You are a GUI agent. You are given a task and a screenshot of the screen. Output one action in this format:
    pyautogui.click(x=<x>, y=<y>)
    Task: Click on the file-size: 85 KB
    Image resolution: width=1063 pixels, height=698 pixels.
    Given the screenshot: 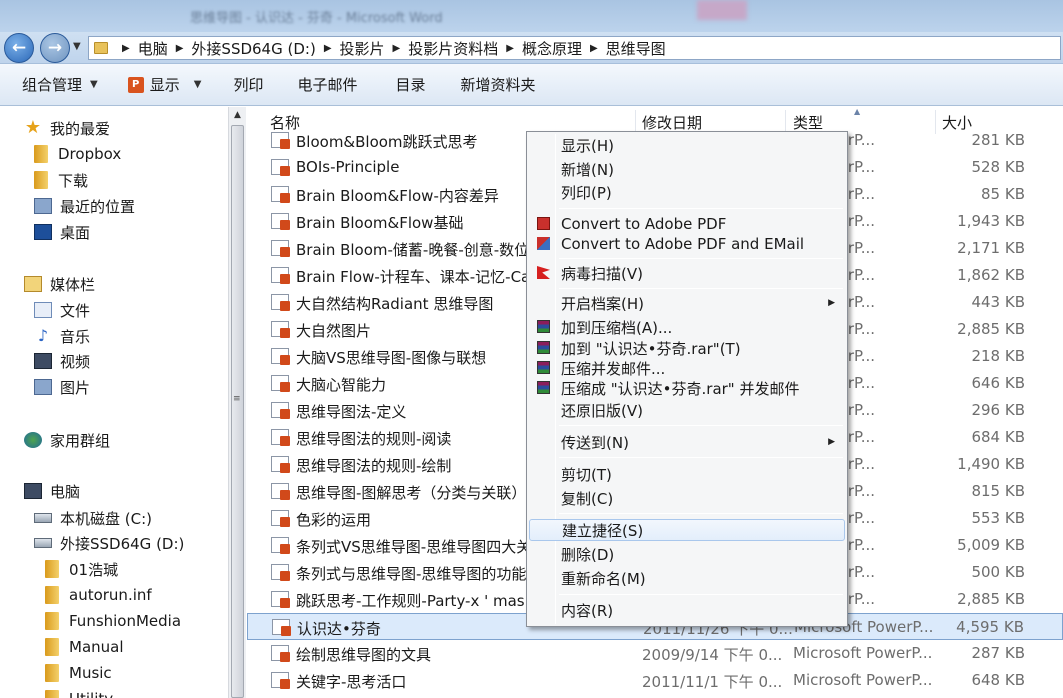 What is the action you would take?
    pyautogui.click(x=1003, y=194)
    